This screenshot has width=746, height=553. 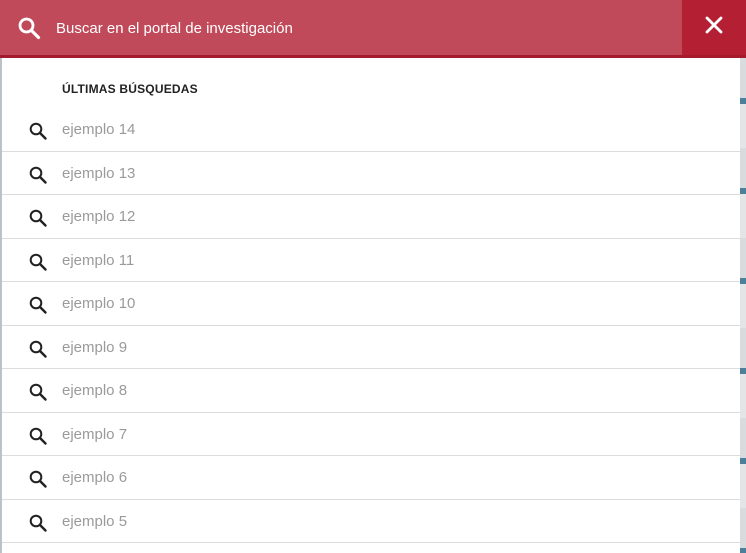 What do you see at coordinates (371, 478) in the screenshot?
I see `recent-search-item: ejemplo 6` at bounding box center [371, 478].